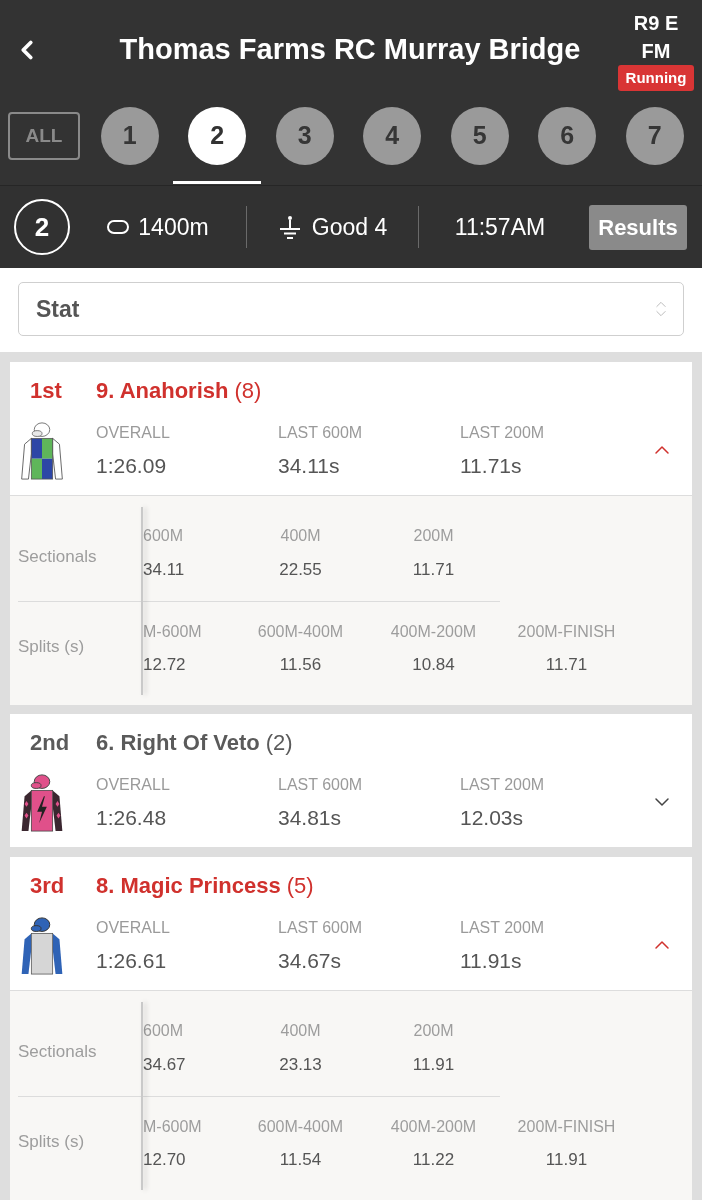  What do you see at coordinates (164, 665) in the screenshot?
I see `split-value: 12.72` at bounding box center [164, 665].